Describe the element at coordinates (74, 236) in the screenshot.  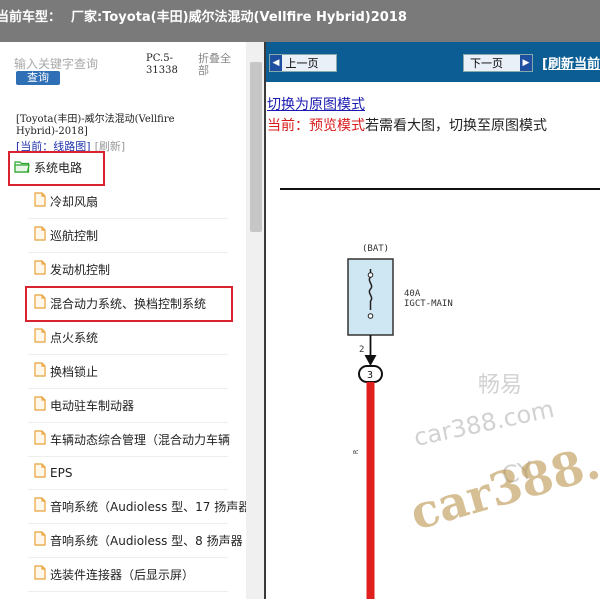
I see `tree-item-label: 巡航控制` at that location.